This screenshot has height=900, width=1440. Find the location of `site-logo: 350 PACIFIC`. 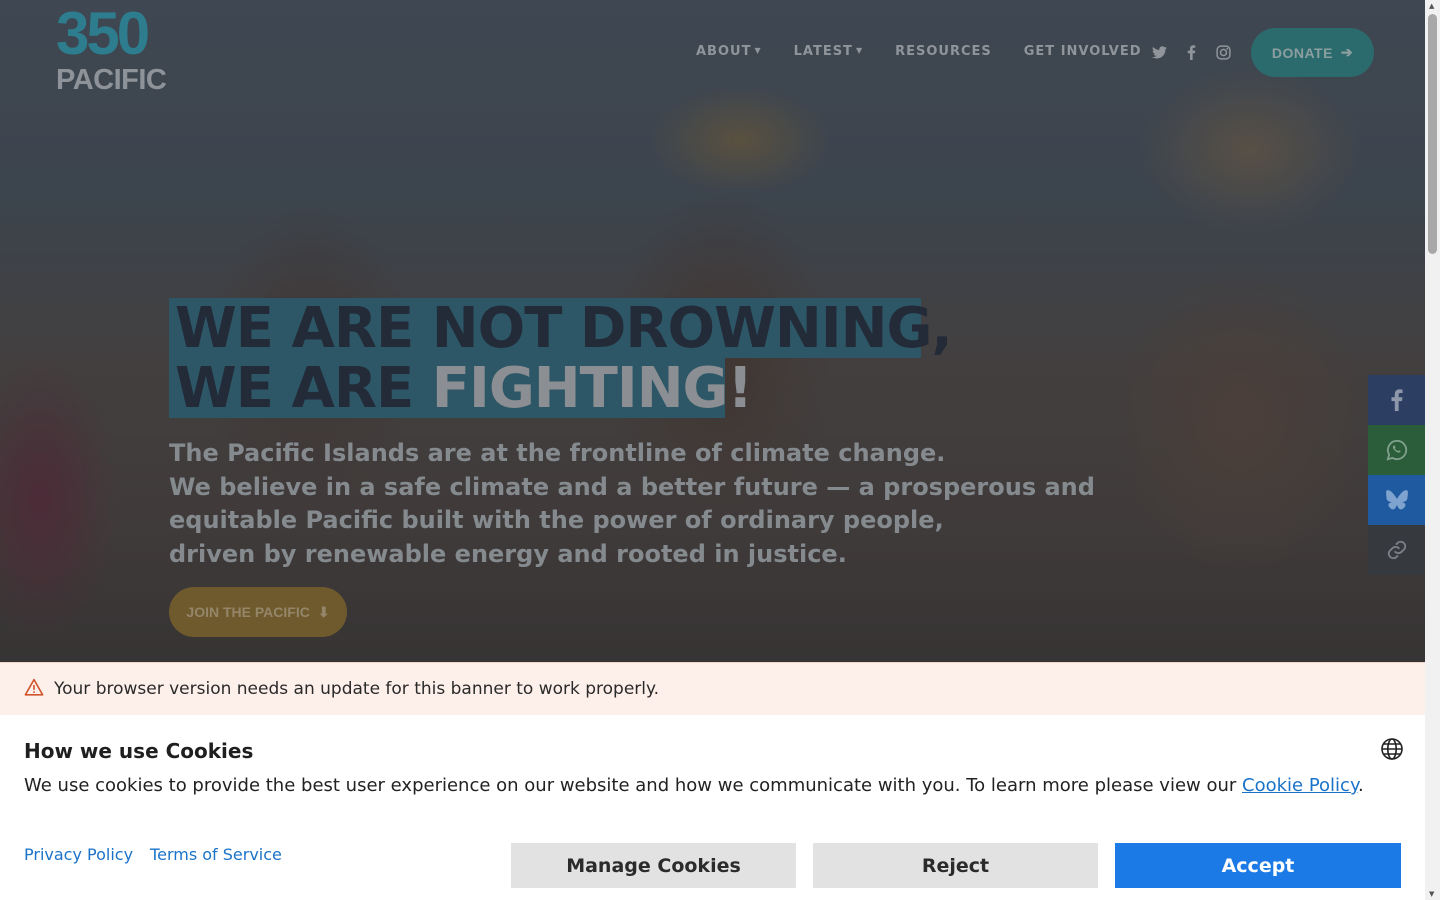

site-logo: 350 PACIFIC is located at coordinates (111, 50).